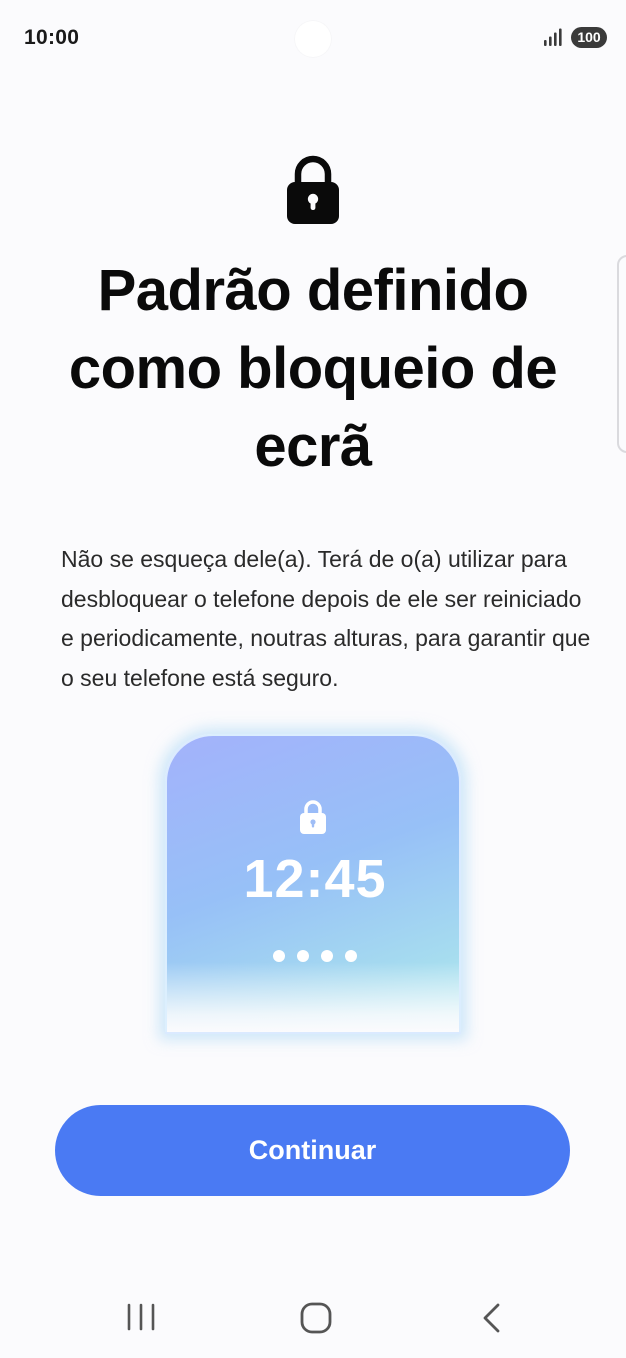 The height and width of the screenshot is (1358, 626). I want to click on camera-cutout, so click(313, 39).